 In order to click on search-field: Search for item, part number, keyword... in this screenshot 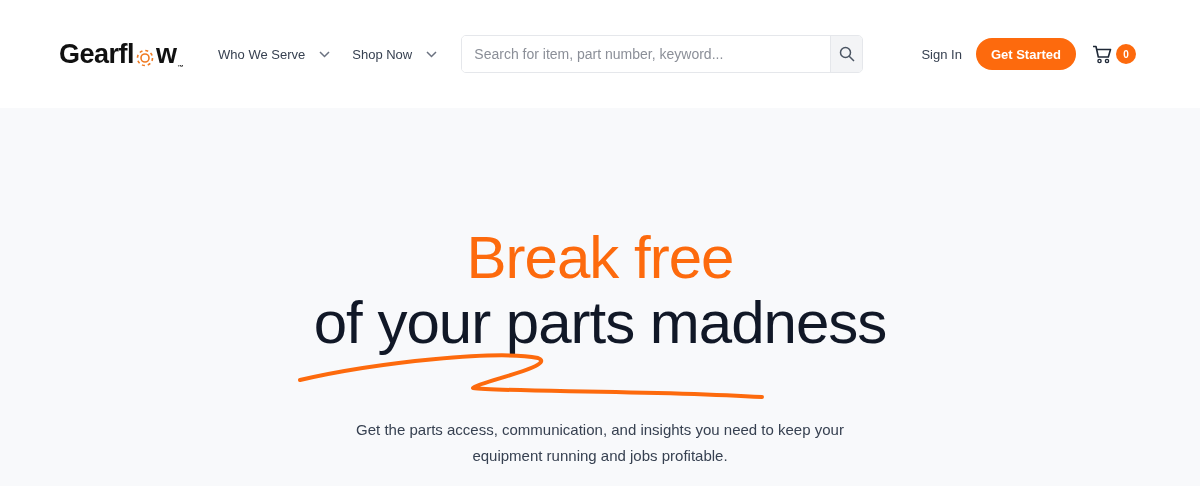, I will do `click(662, 54)`.